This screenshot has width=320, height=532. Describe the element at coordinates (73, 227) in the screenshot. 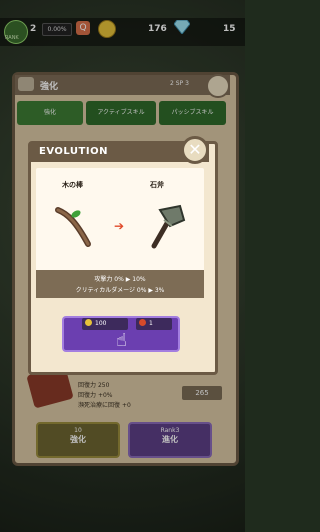

I see `wooden-stick-icon` at that location.